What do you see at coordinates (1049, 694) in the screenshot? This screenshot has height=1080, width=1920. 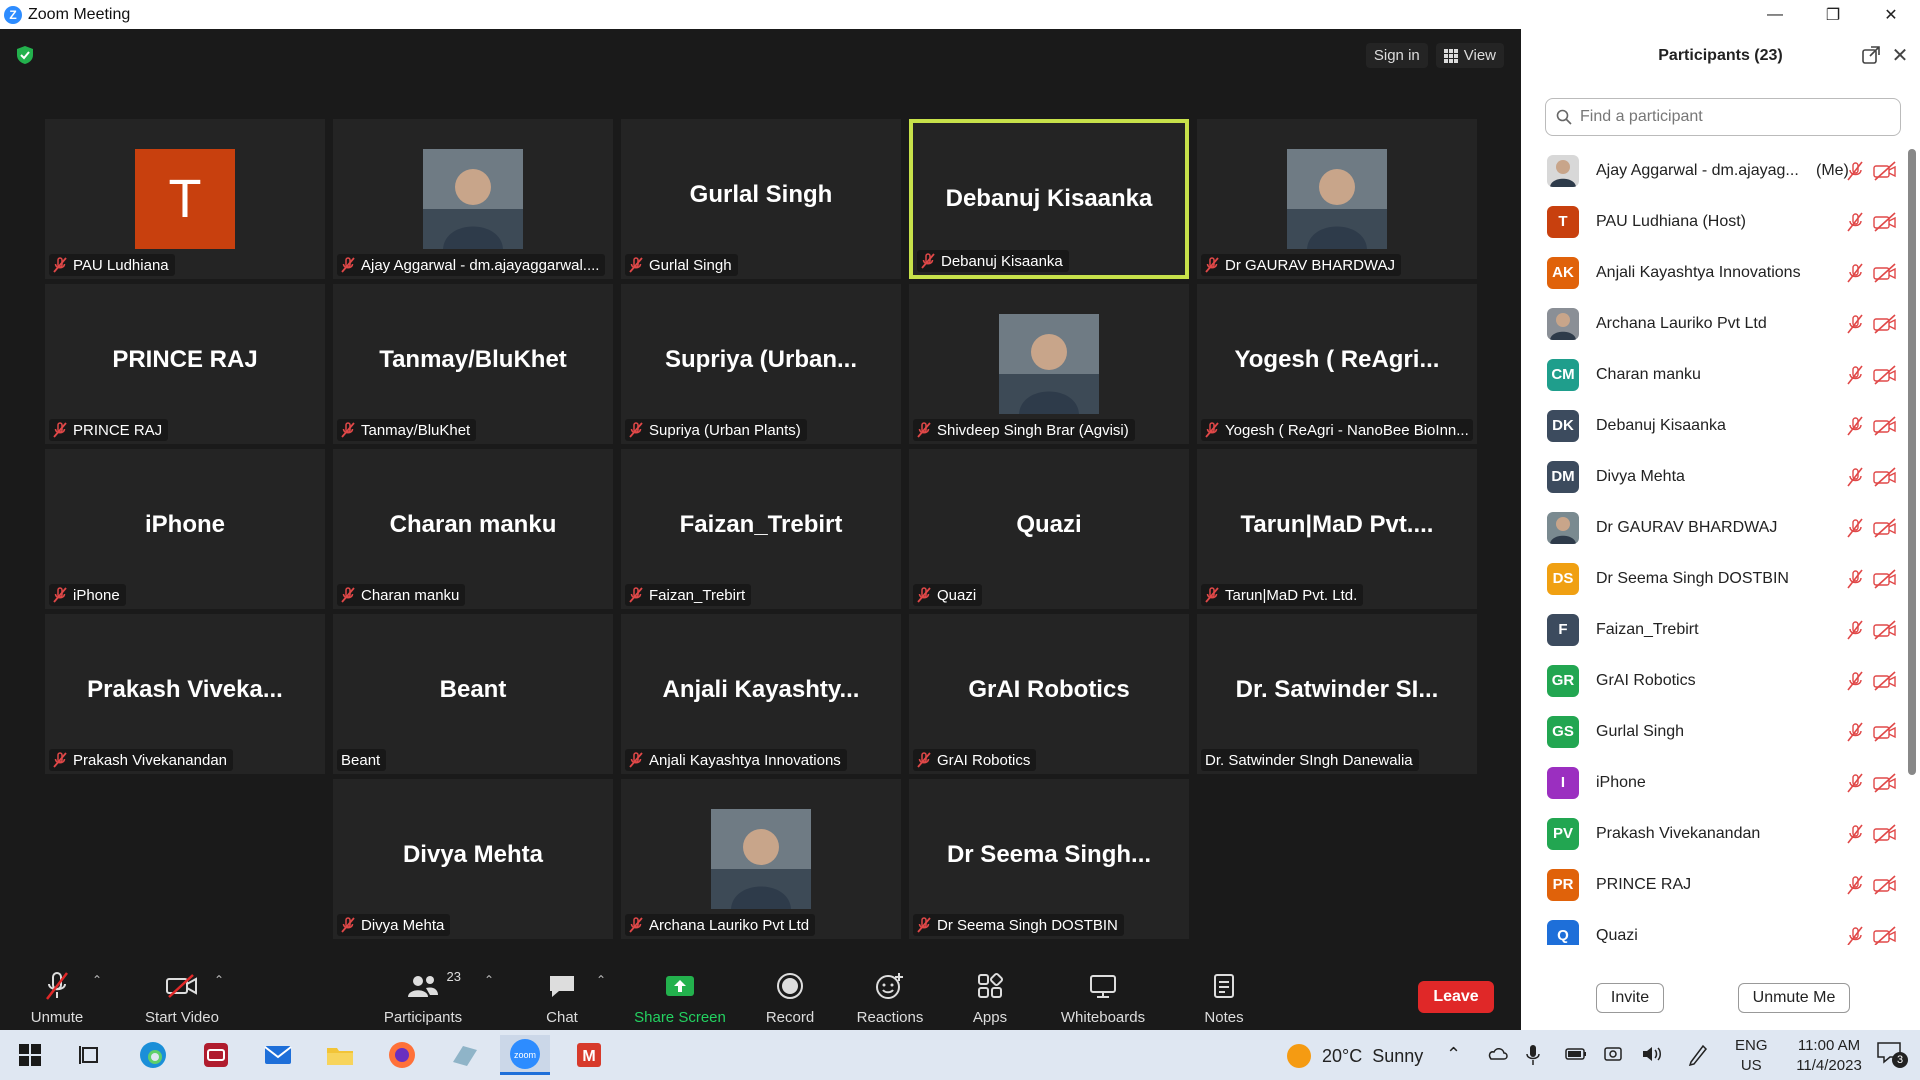 I see `video-tile: GrAI Robotics GrAI Robotics` at bounding box center [1049, 694].